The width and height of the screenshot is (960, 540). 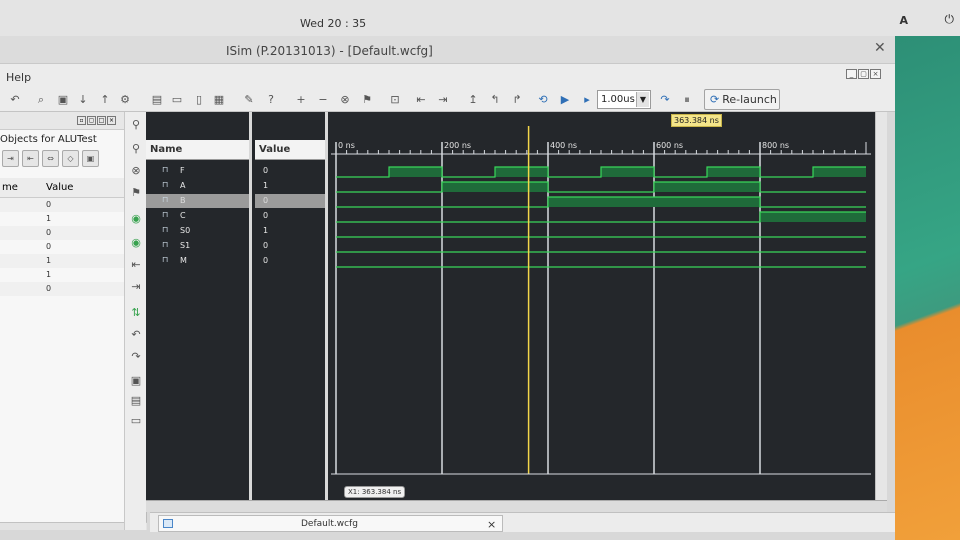 What do you see at coordinates (219, 100) in the screenshot?
I see `window-list-icon: ▦` at bounding box center [219, 100].